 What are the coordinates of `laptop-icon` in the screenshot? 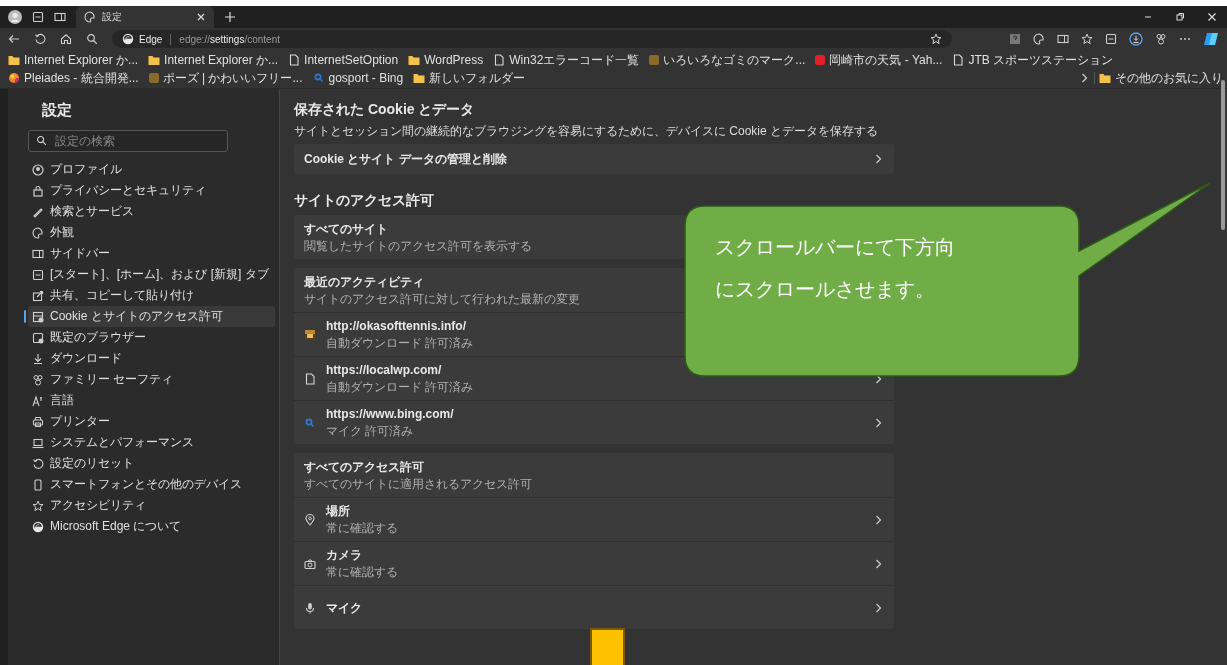 It's located at (38, 442).